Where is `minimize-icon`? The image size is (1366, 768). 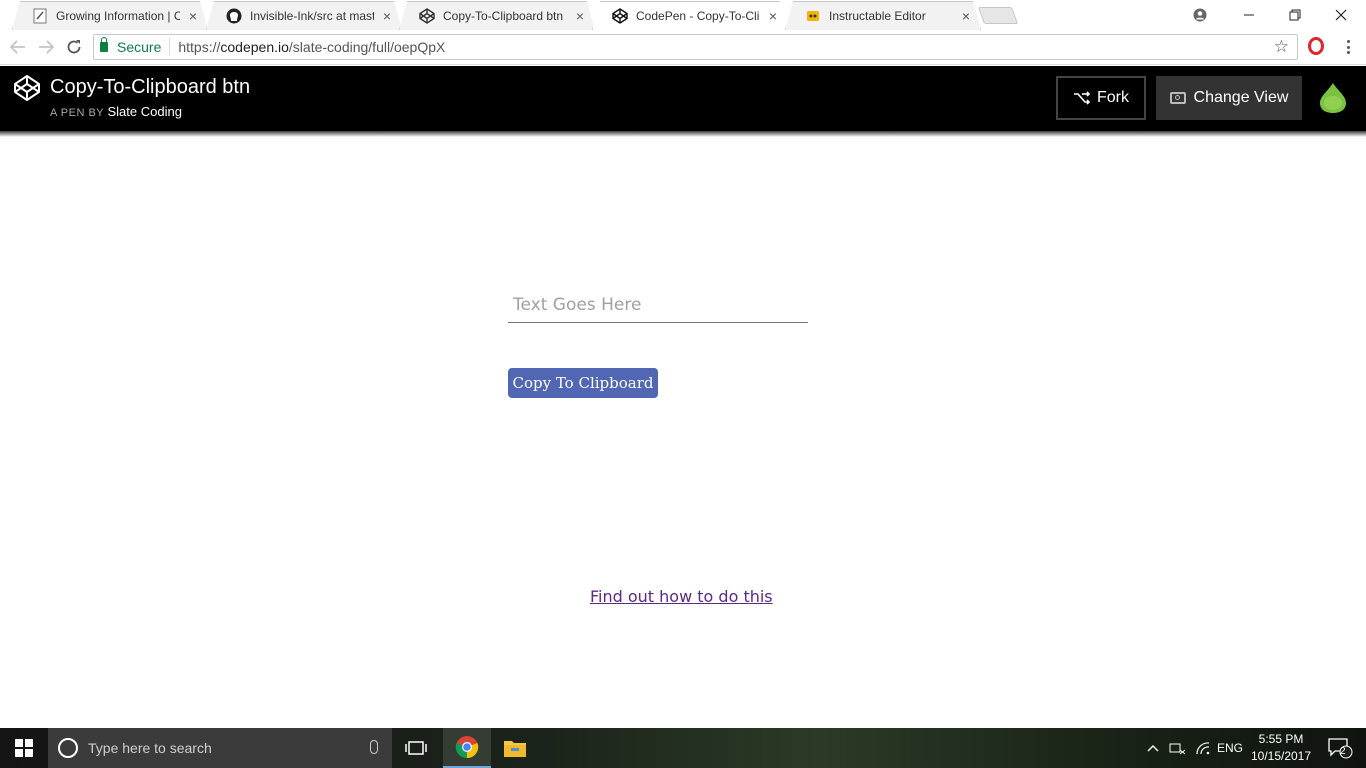
minimize-icon is located at coordinates (1249, 15).